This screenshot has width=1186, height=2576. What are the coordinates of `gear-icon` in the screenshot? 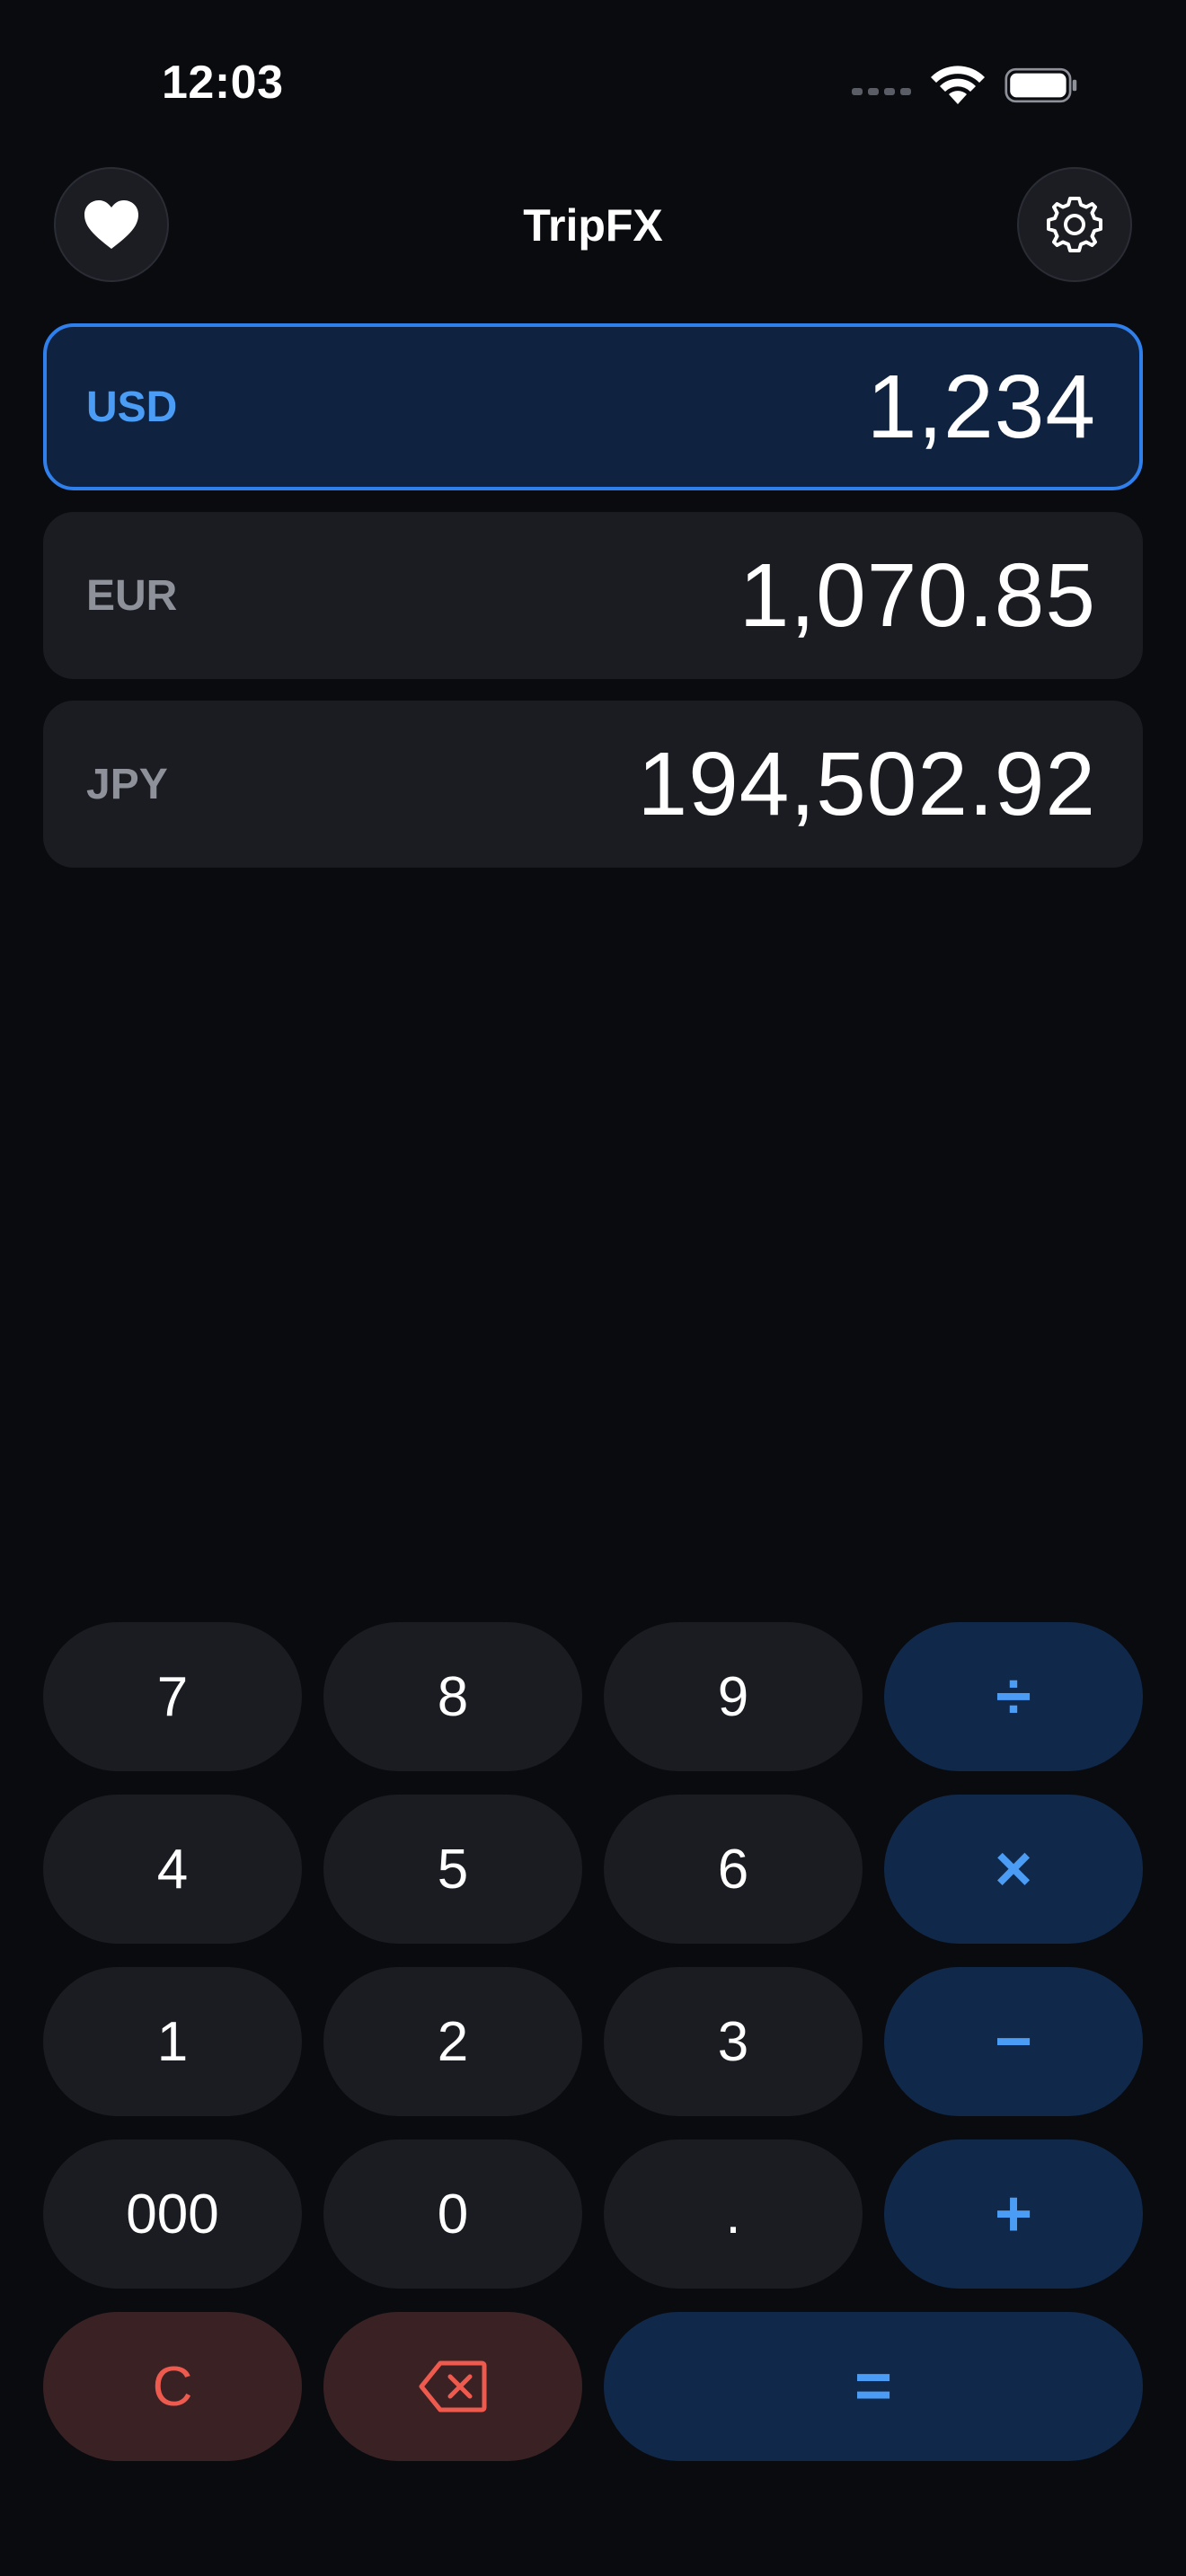 It's located at (1074, 224).